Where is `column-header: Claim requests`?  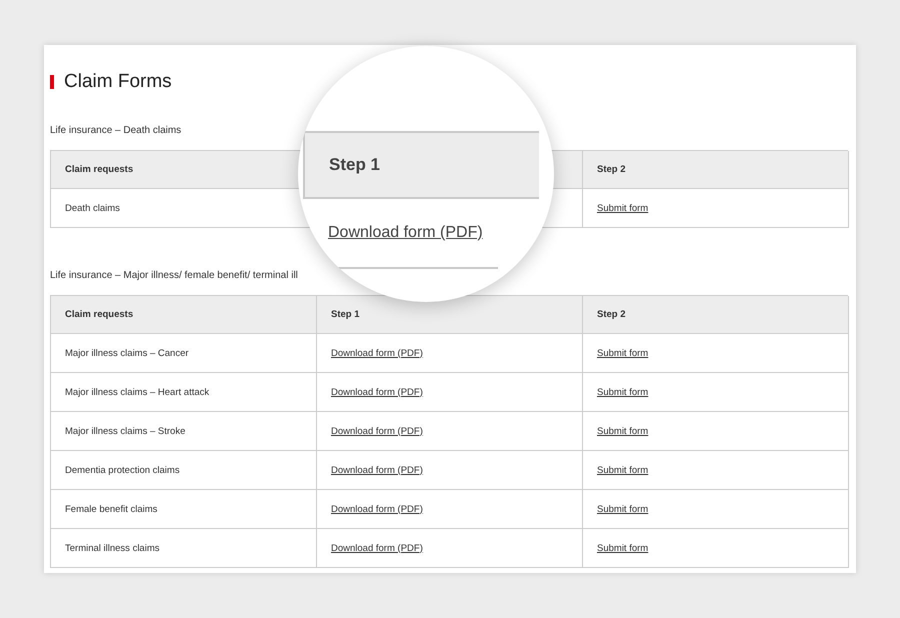
column-header: Claim requests is located at coordinates (184, 315).